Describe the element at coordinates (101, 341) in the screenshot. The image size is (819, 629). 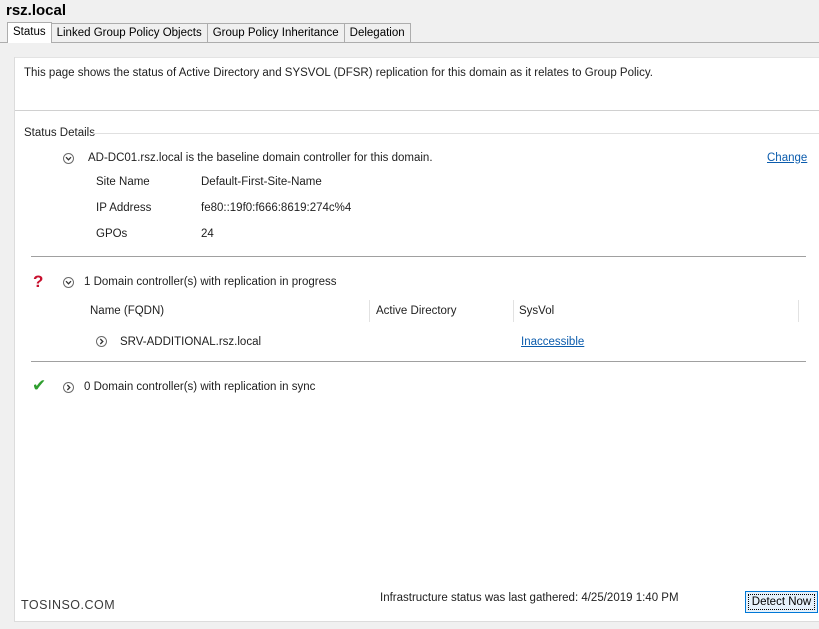
I see `expand-row-icon` at that location.